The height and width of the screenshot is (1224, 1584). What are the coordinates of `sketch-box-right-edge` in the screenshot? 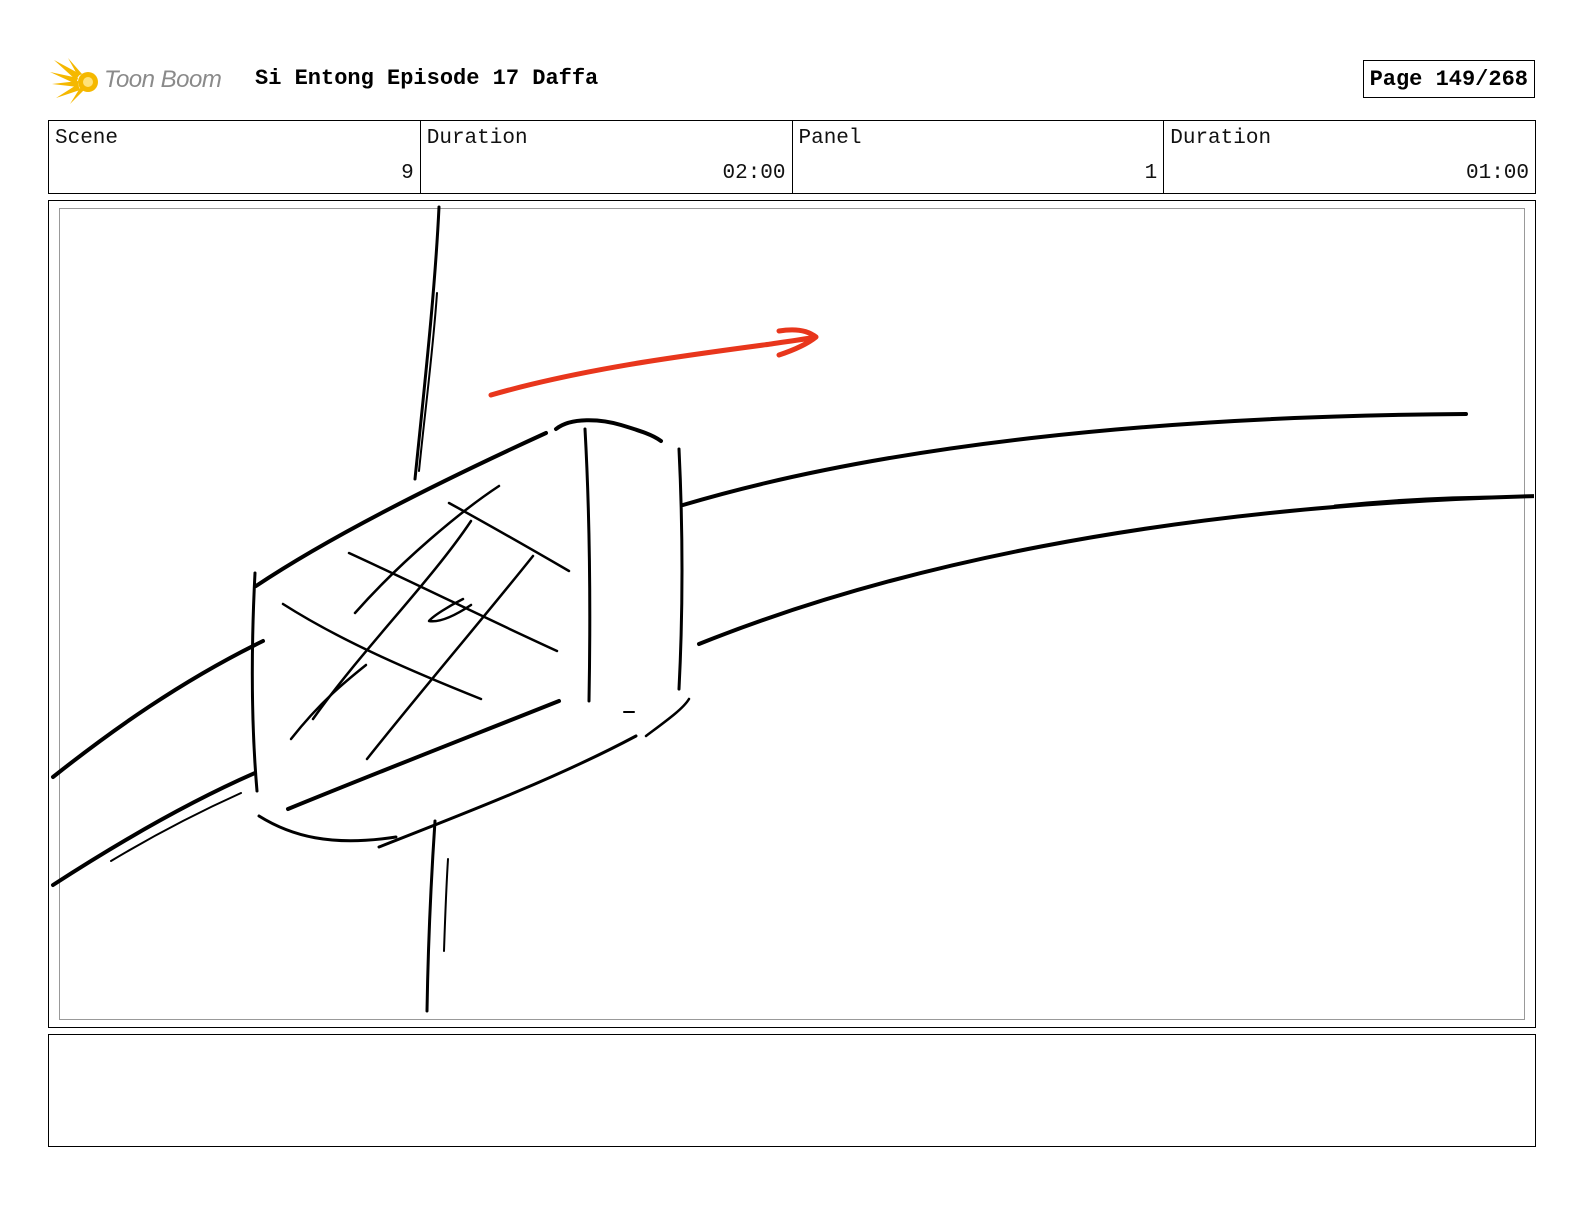 It's located at (680, 569).